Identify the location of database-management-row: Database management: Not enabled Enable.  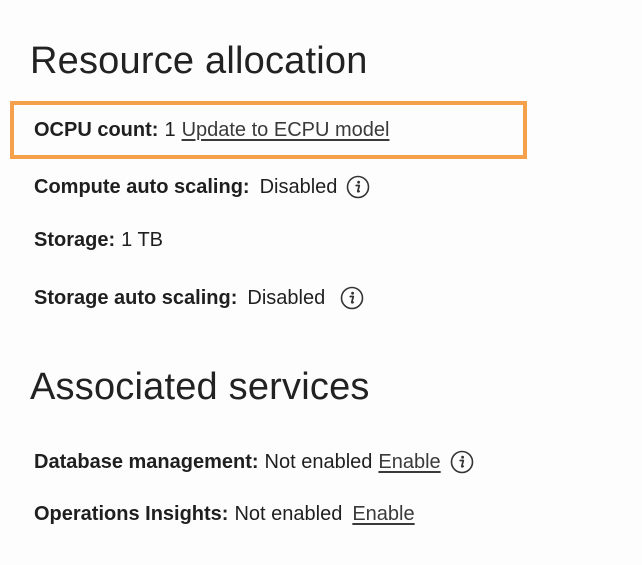
(254, 462).